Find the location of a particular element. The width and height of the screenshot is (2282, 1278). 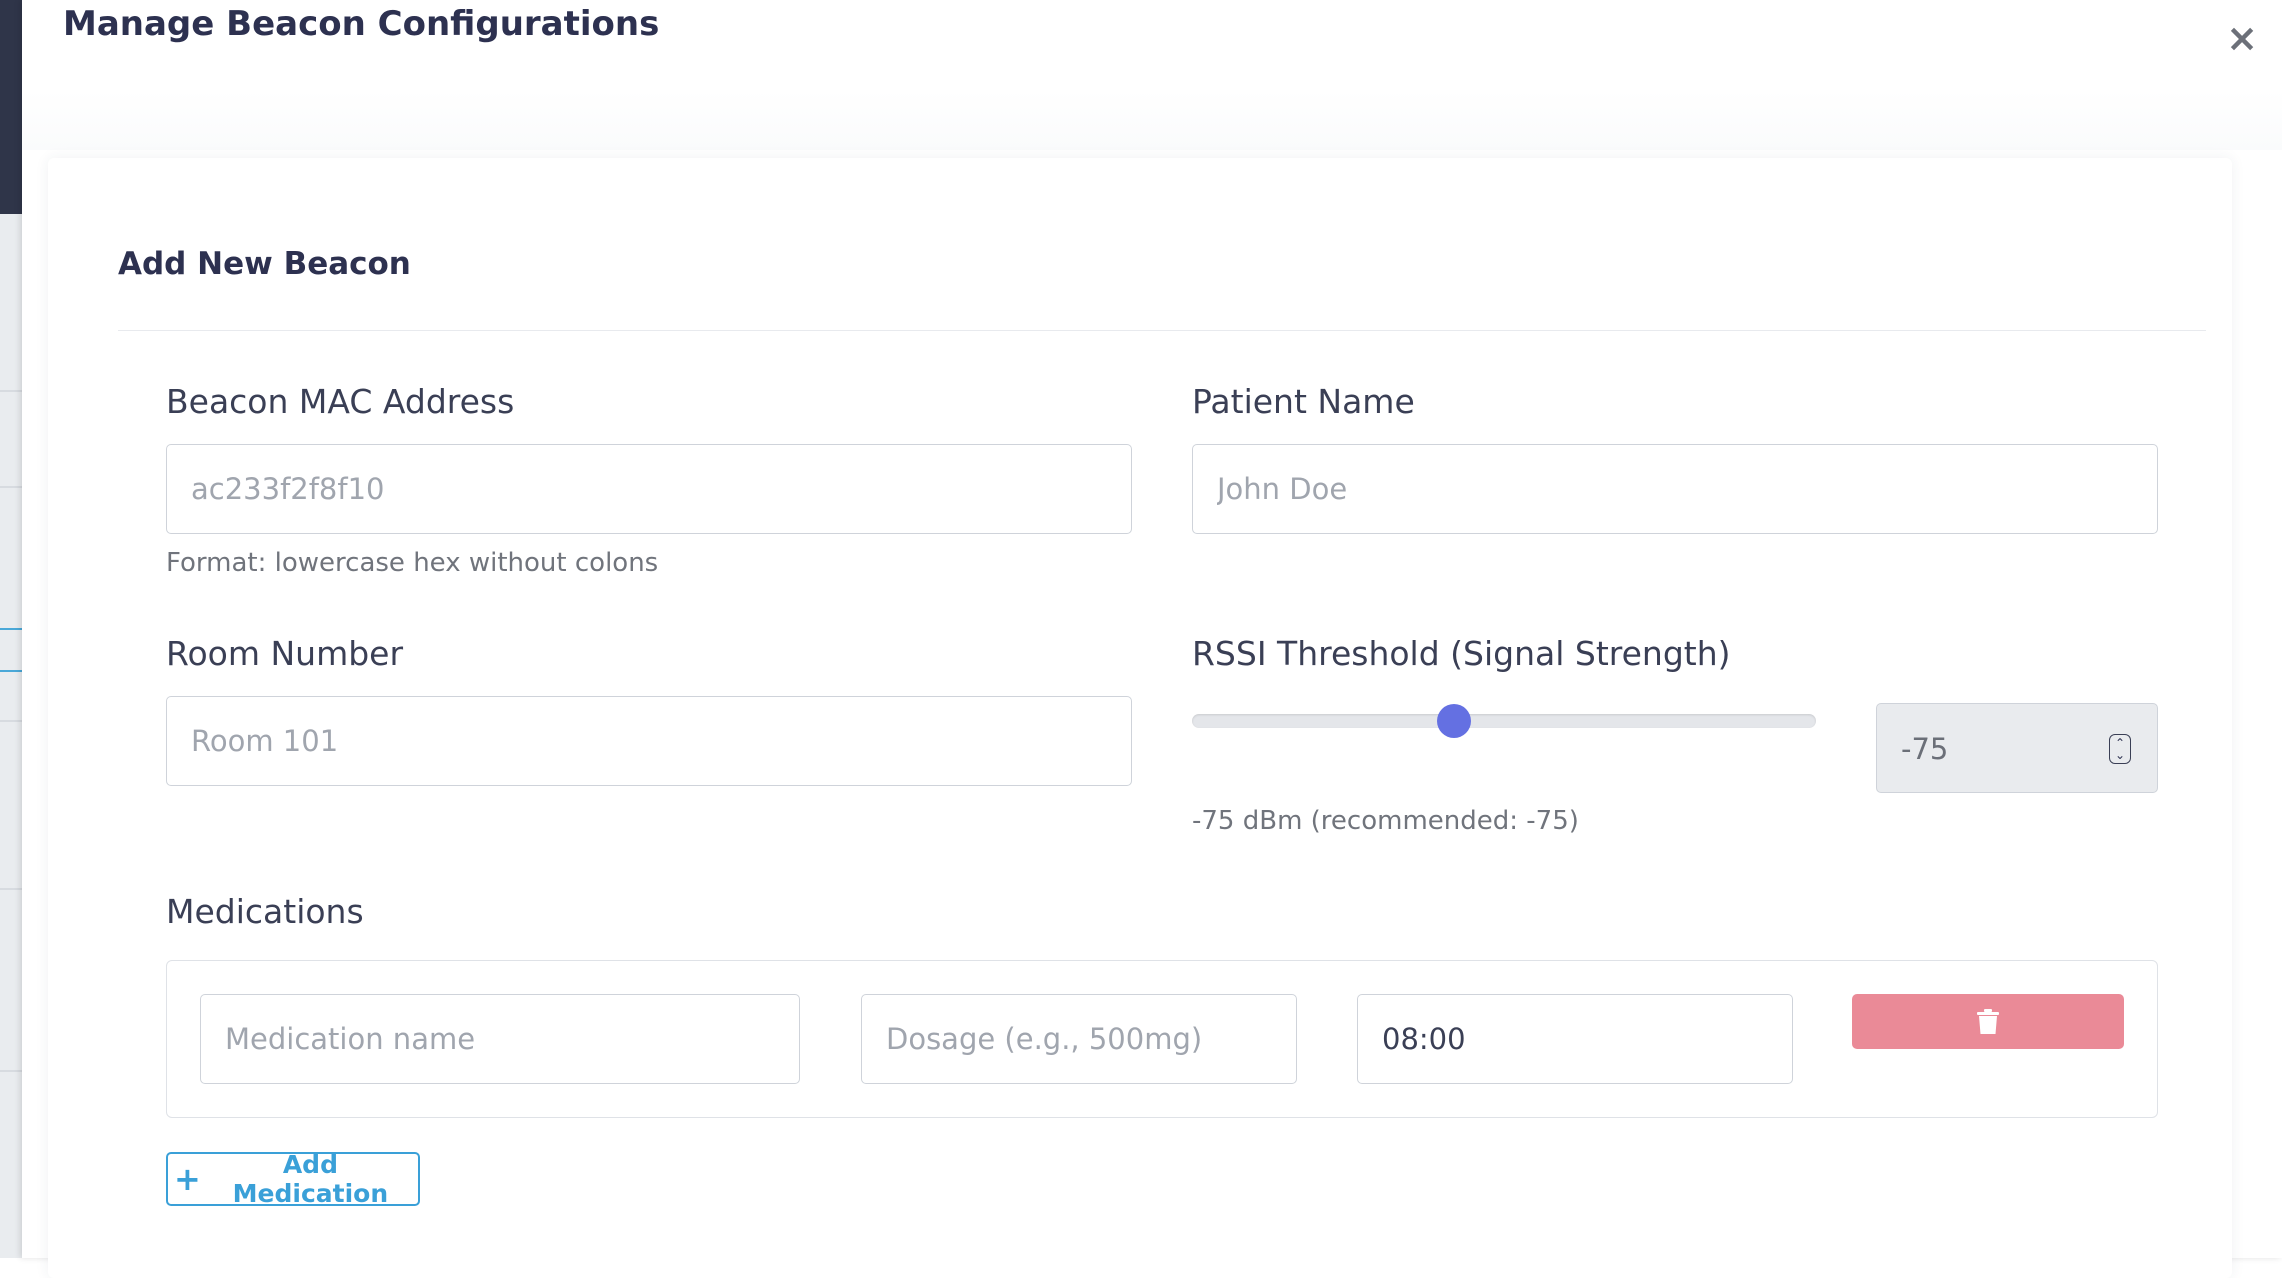

rssi-help: -75 dBm (recommended: -75) is located at coordinates (1385, 821).